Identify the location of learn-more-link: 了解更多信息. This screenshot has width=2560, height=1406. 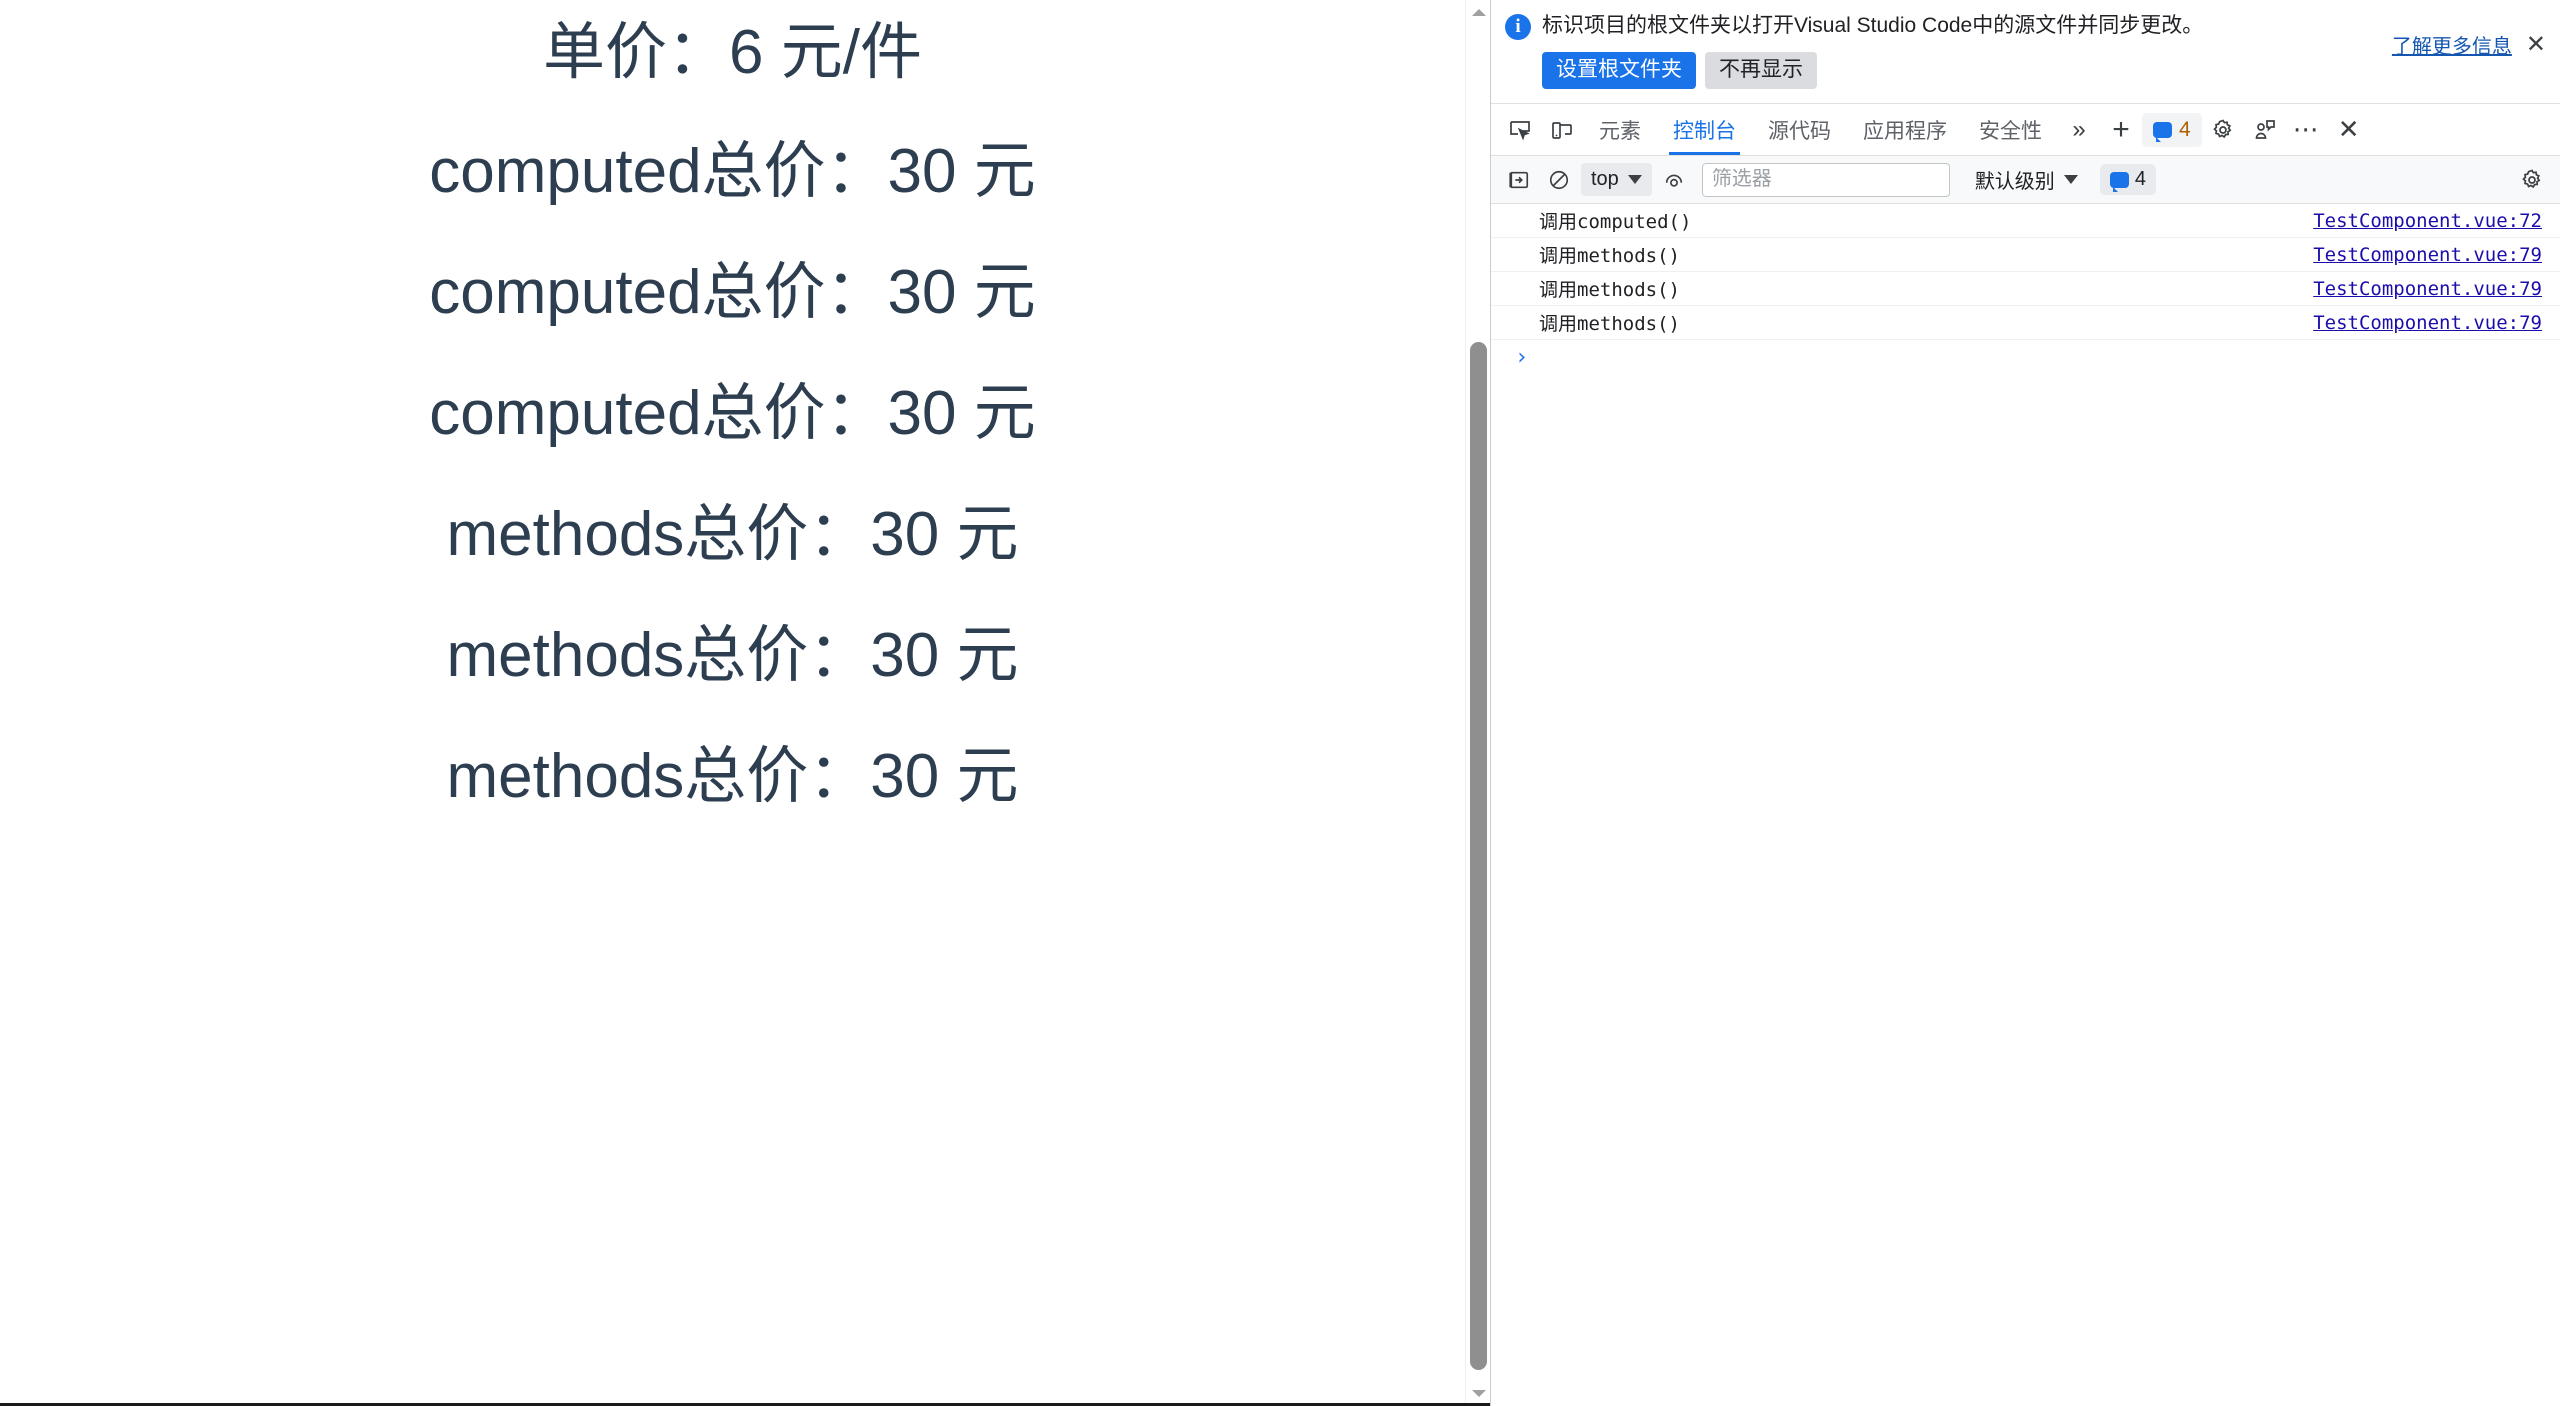
(2452, 44).